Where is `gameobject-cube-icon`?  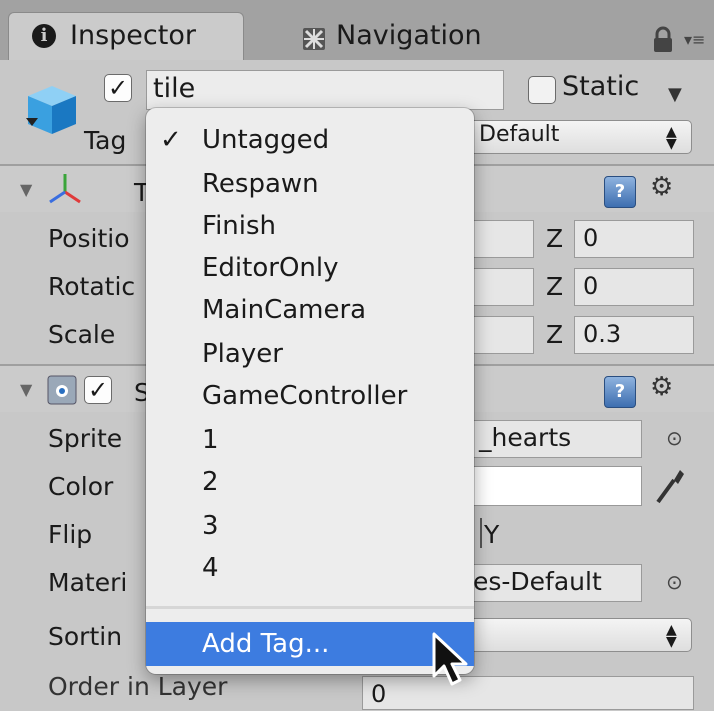
gameobject-cube-icon is located at coordinates (50, 110).